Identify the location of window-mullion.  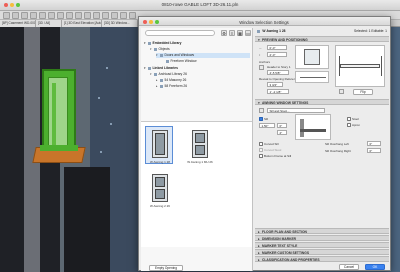
(54, 116).